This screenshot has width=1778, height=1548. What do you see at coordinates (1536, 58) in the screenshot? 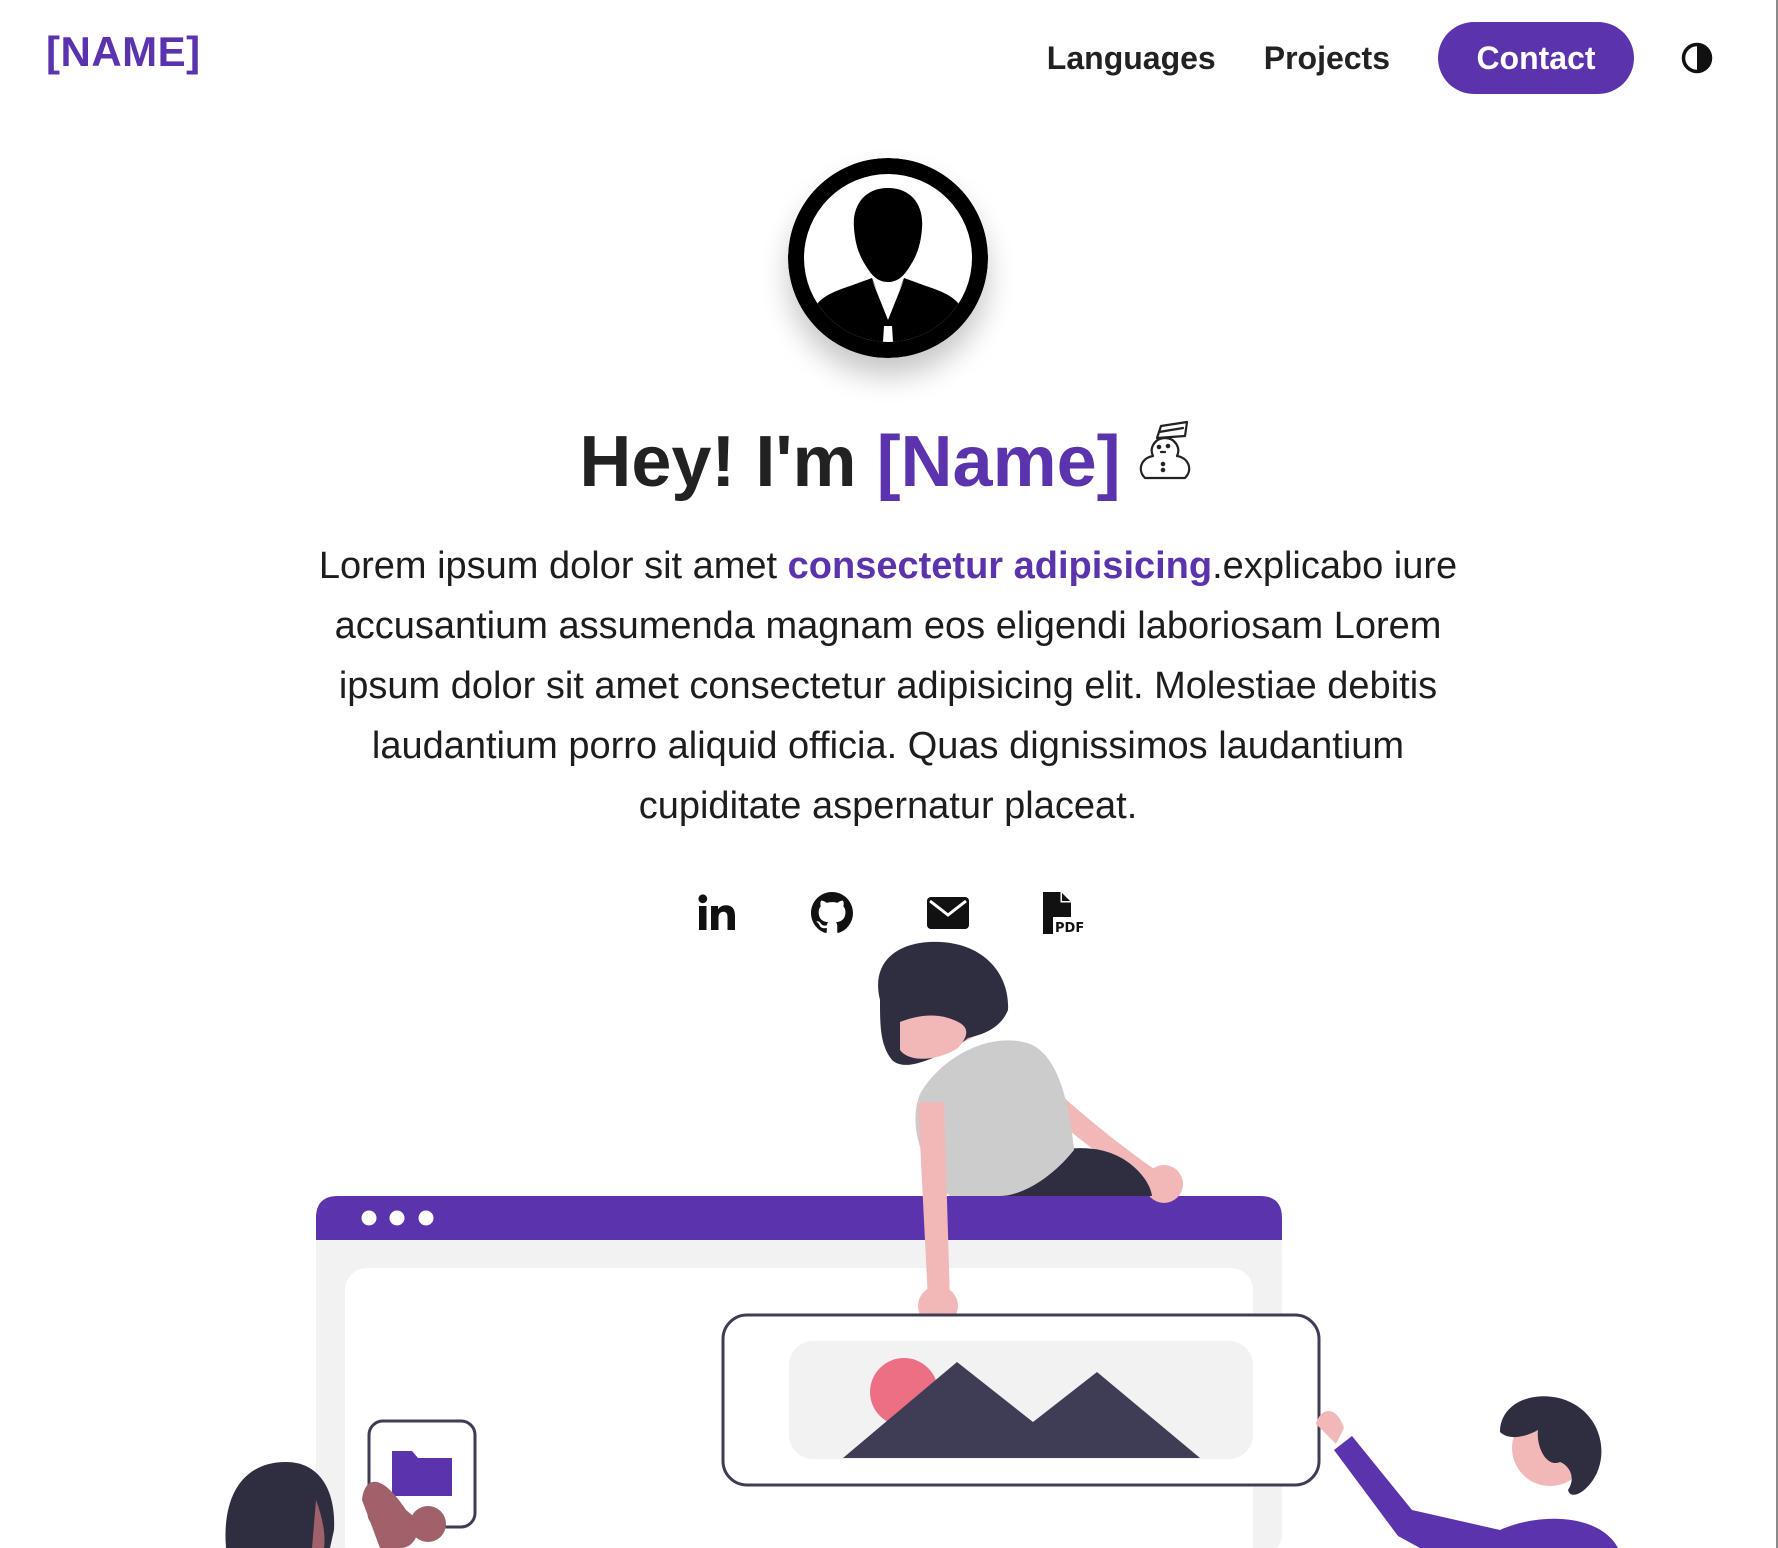
I see `contact-button: Contact` at bounding box center [1536, 58].